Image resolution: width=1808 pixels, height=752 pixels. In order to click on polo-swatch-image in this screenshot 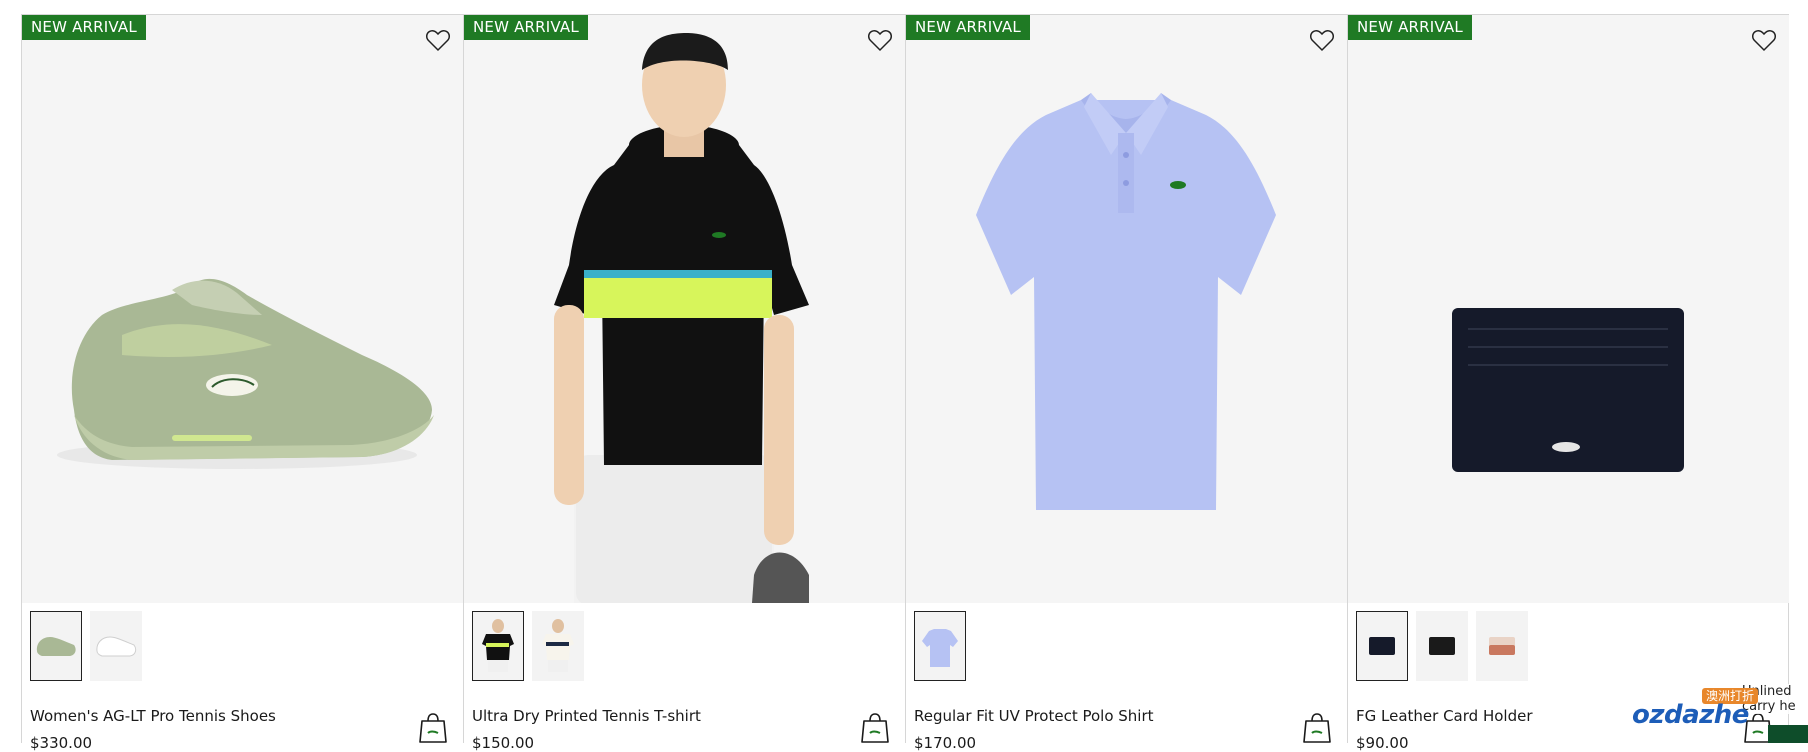, I will do `click(940, 648)`.